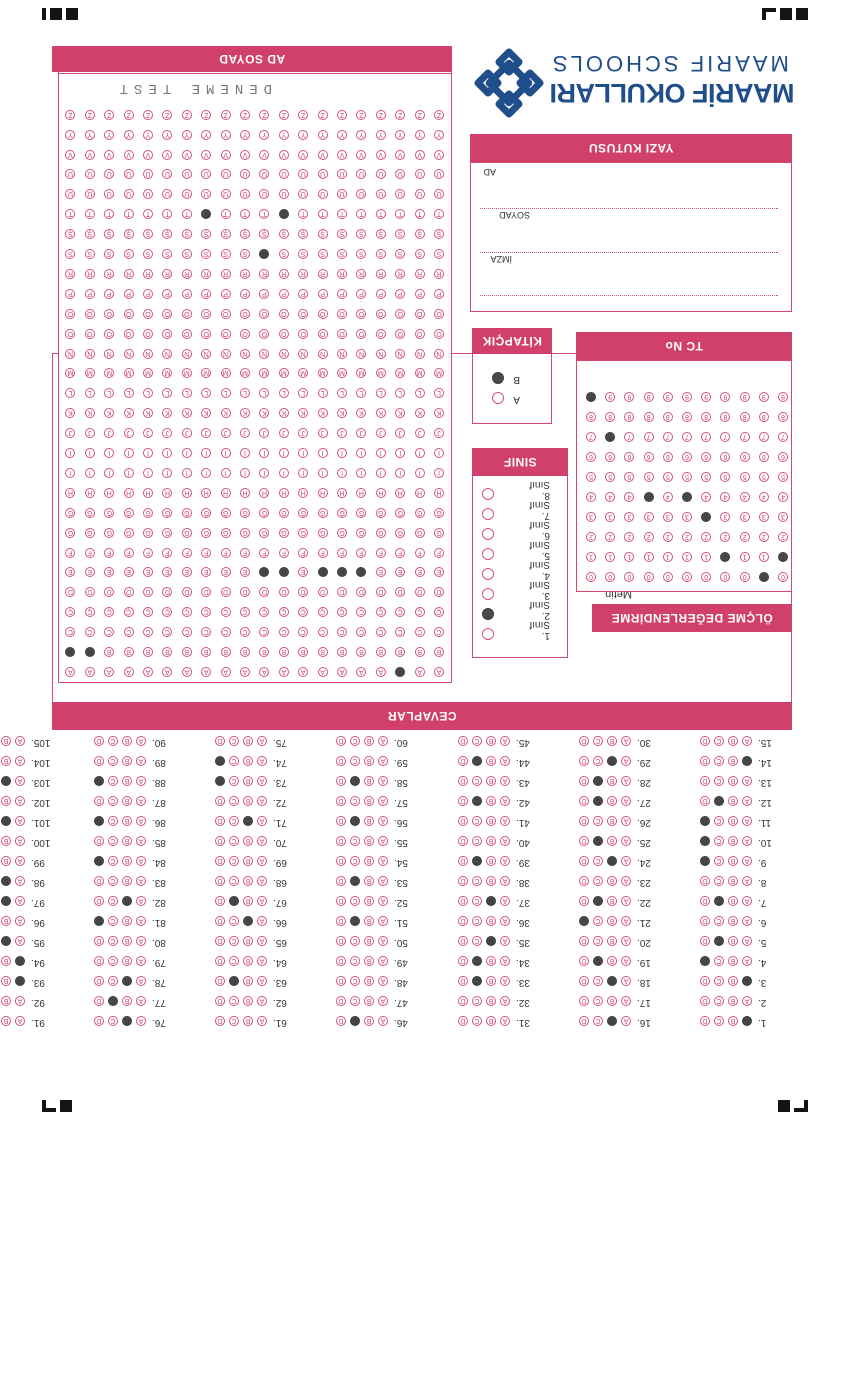  What do you see at coordinates (380, 154) in the screenshot?
I see `name-letter-bubble: V` at bounding box center [380, 154].